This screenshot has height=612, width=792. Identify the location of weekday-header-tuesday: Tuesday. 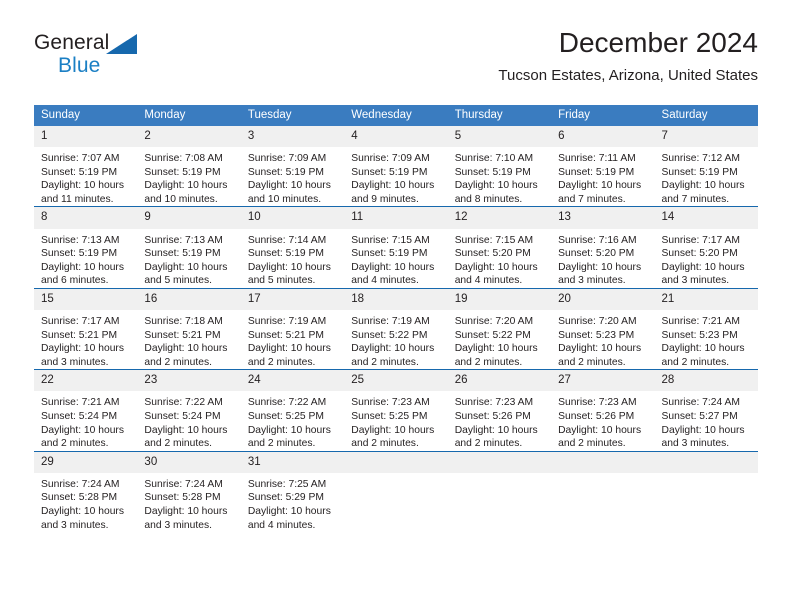
(292, 115).